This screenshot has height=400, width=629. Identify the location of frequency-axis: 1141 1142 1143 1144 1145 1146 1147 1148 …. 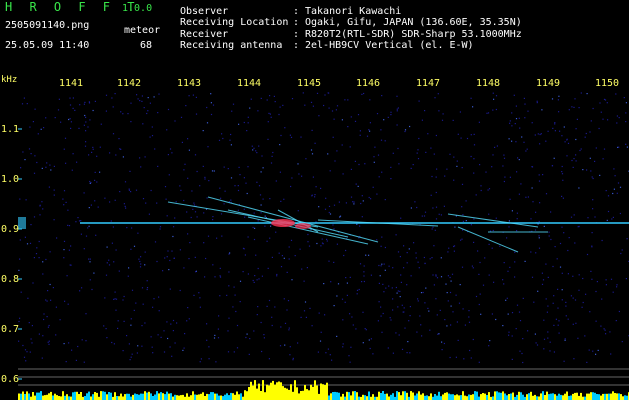
(314, 85).